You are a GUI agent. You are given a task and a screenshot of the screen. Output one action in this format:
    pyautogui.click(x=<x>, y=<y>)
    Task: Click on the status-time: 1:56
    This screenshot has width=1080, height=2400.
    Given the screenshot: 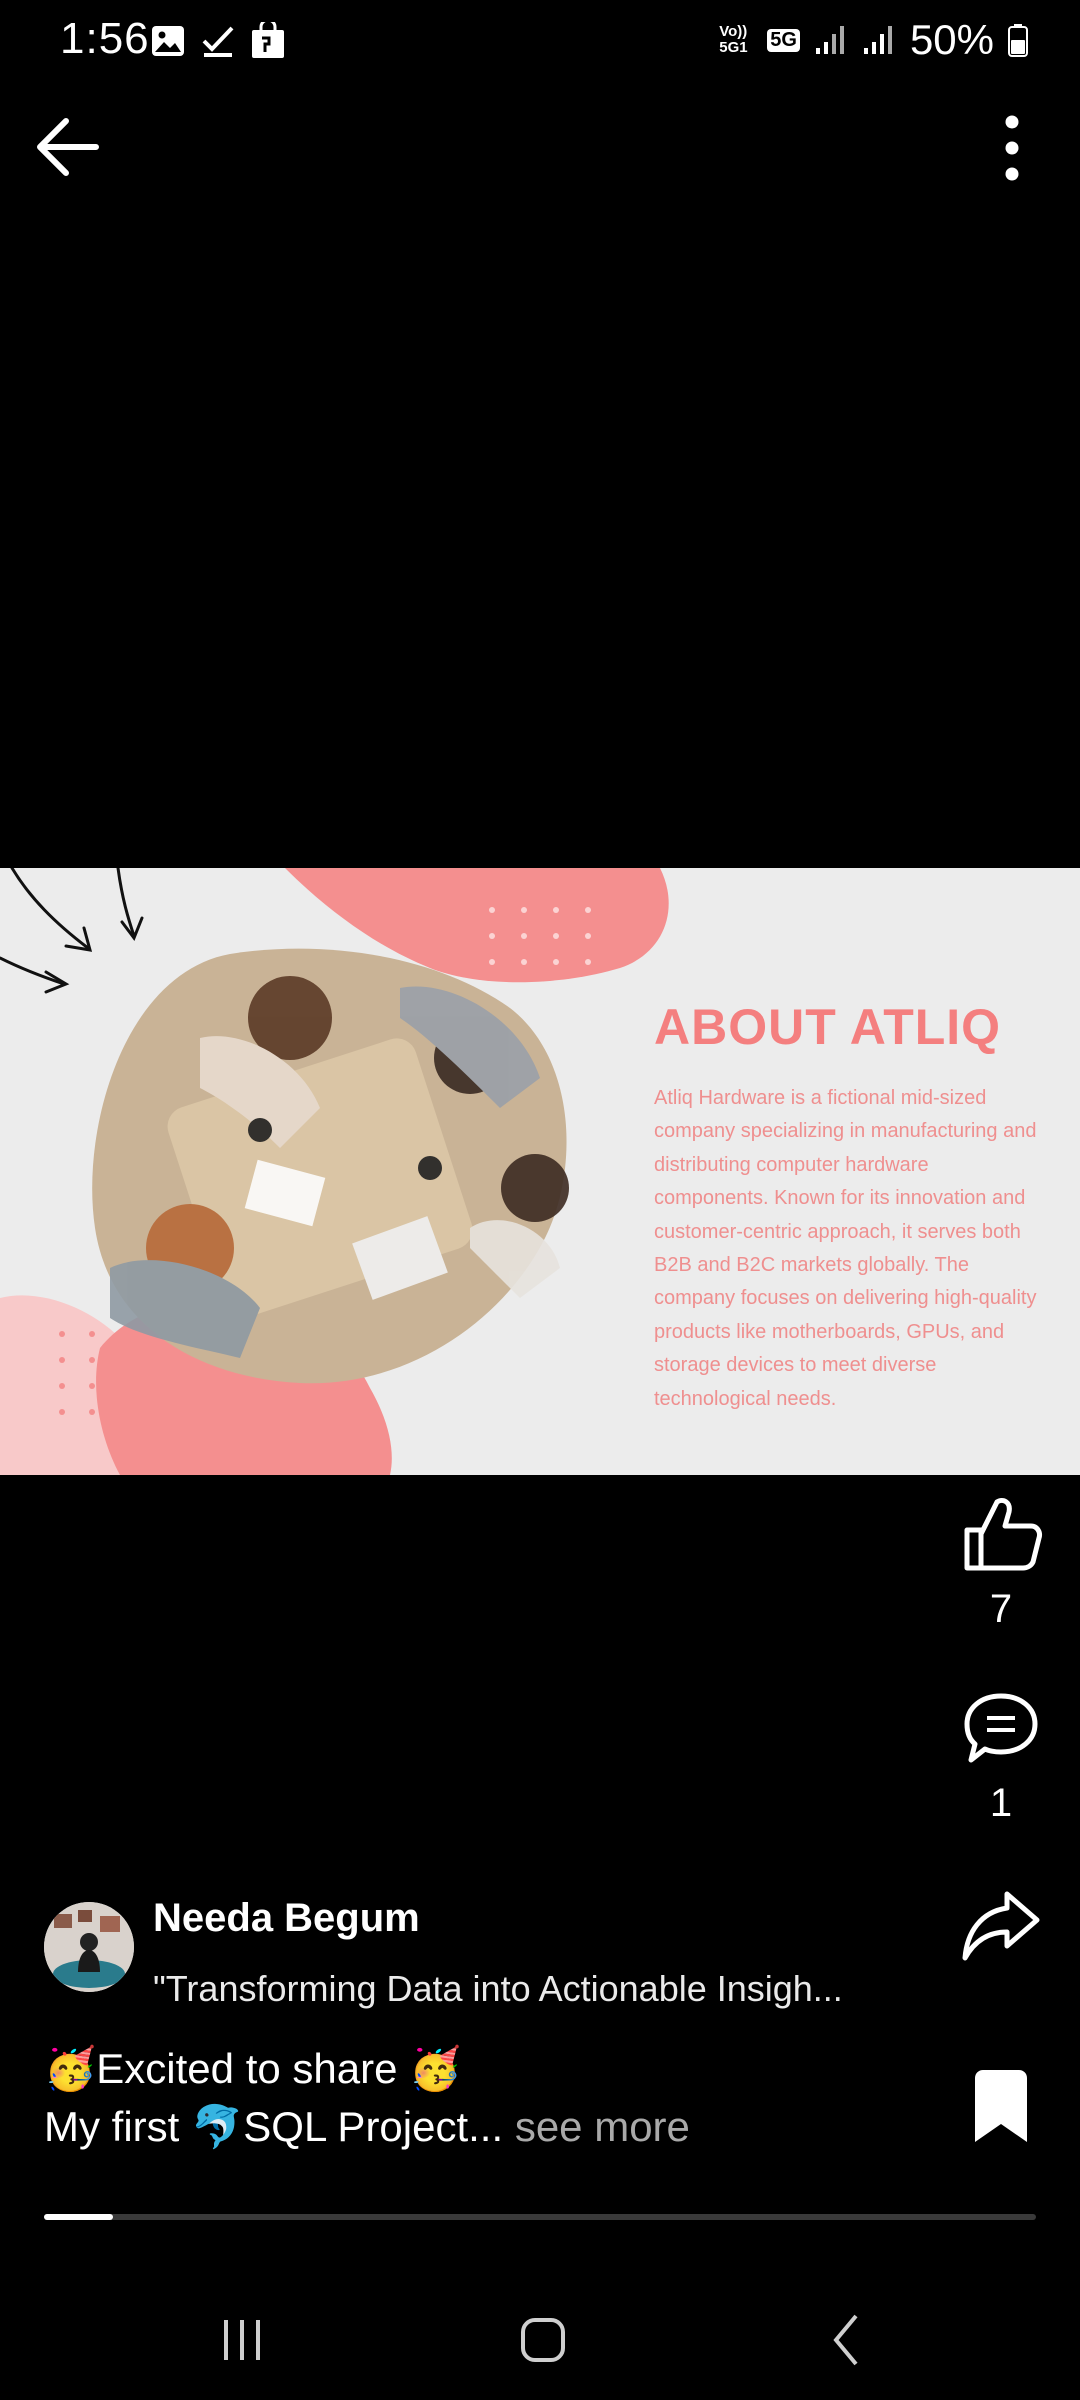 What is the action you would take?
    pyautogui.click(x=105, y=38)
    